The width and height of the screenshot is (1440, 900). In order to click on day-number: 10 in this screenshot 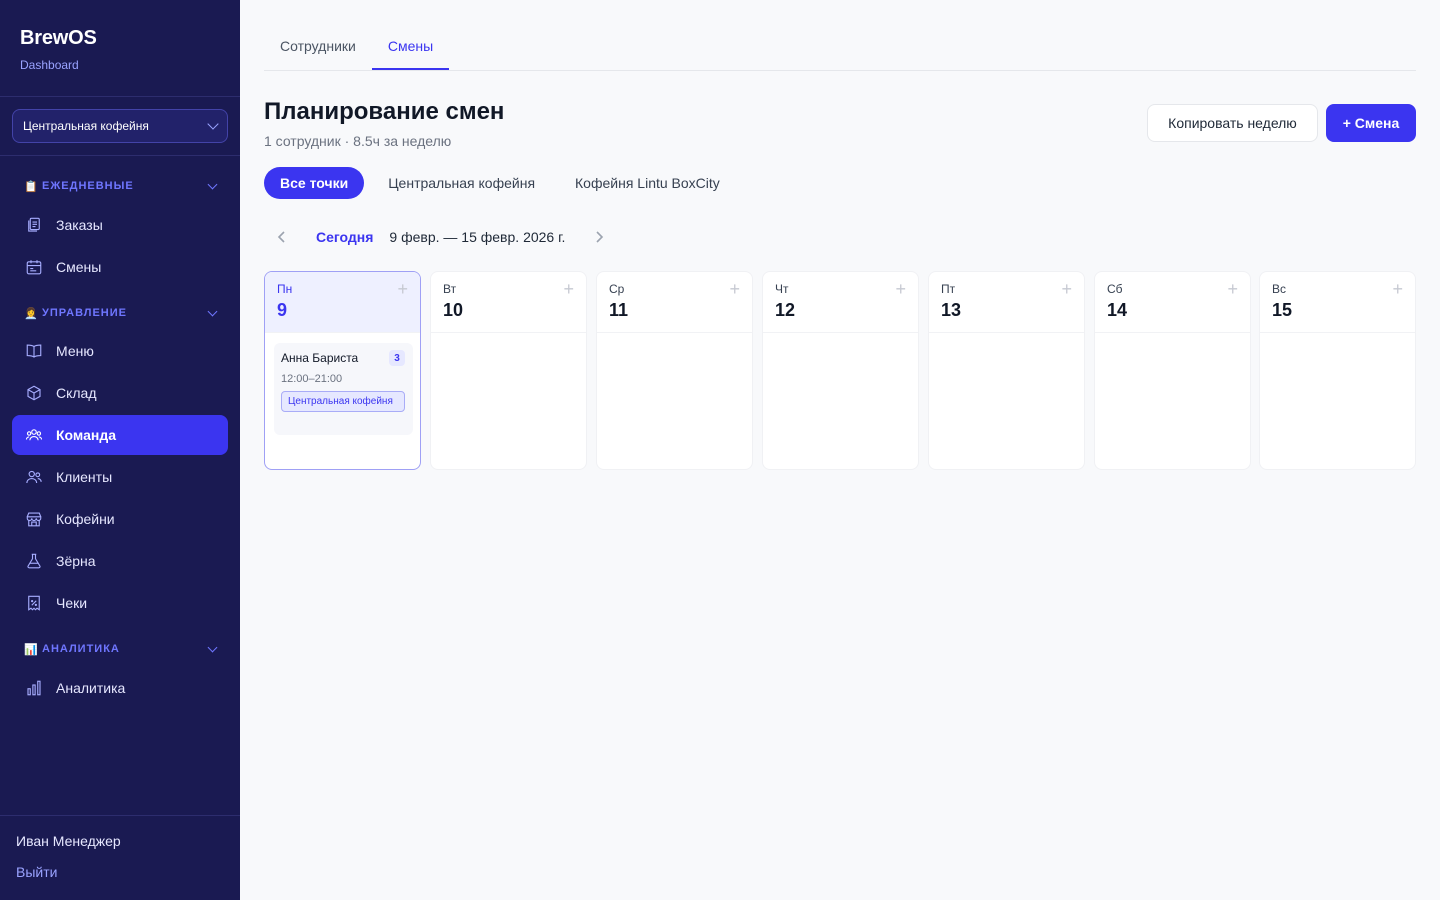, I will do `click(453, 310)`.